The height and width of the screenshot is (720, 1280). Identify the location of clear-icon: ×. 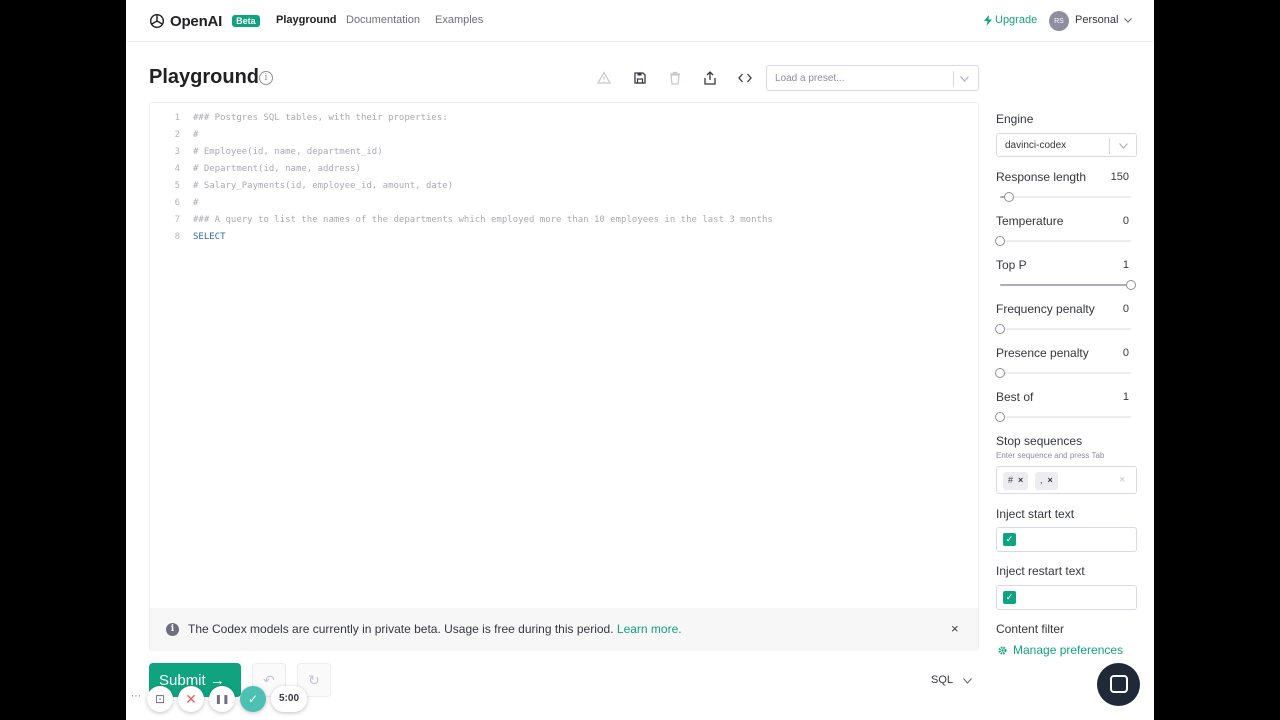
(1122, 480).